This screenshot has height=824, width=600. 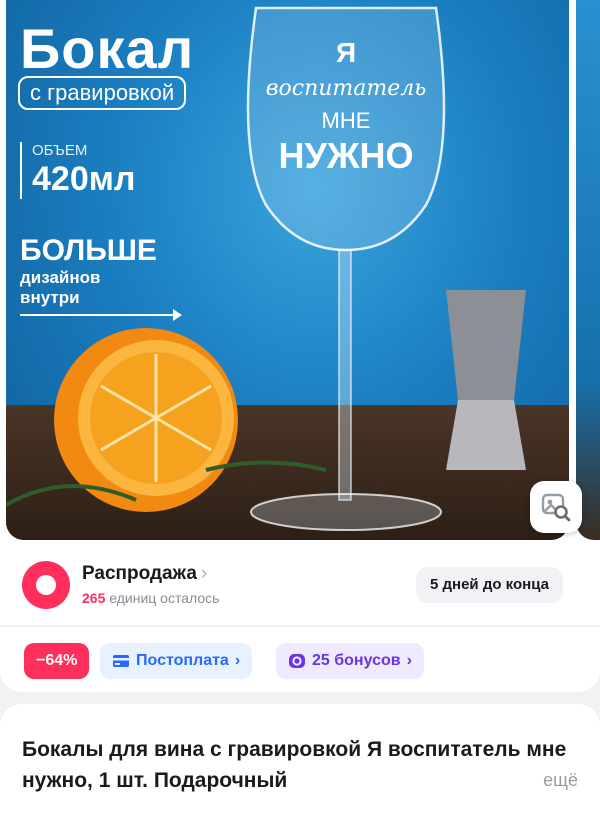 I want to click on sale-logo-icon, so click(x=46, y=585).